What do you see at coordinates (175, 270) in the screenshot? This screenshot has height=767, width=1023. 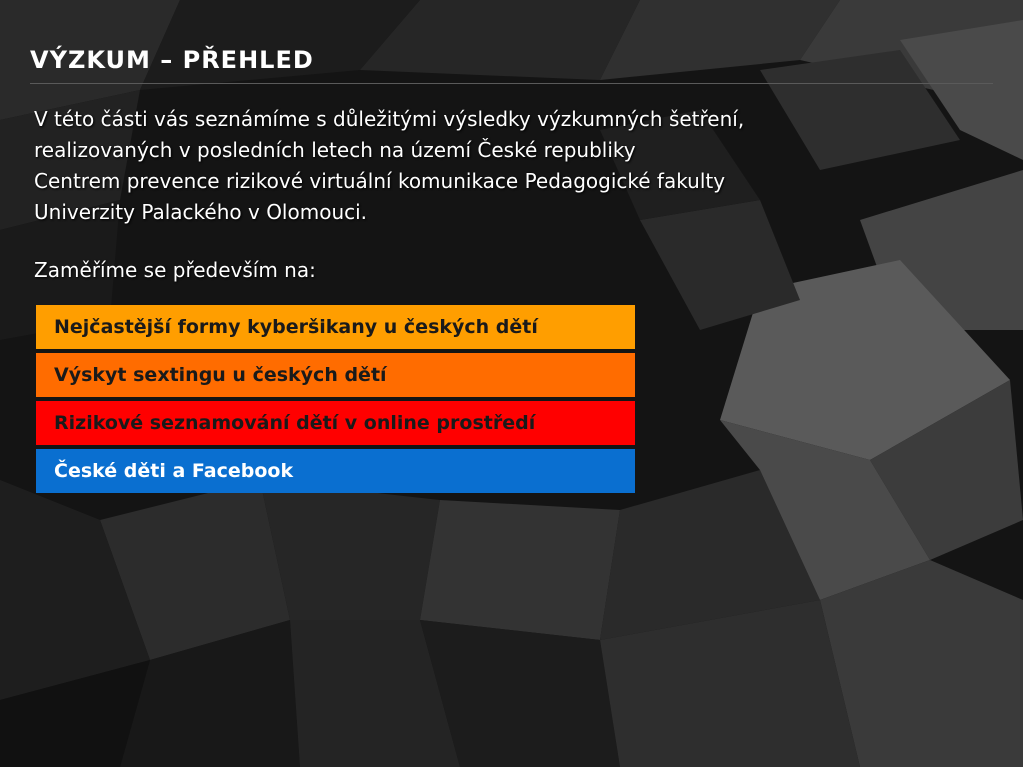 I see `focus-label: Zaměříme se především na:` at bounding box center [175, 270].